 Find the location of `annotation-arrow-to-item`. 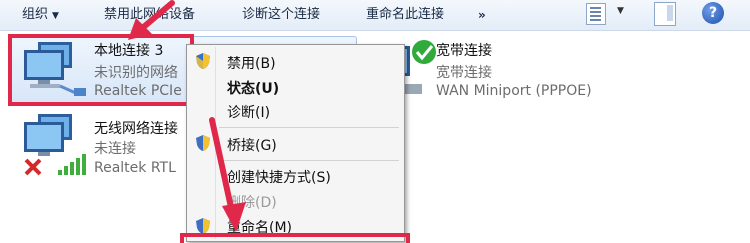

annotation-arrow-to-item is located at coordinates (151, 20).